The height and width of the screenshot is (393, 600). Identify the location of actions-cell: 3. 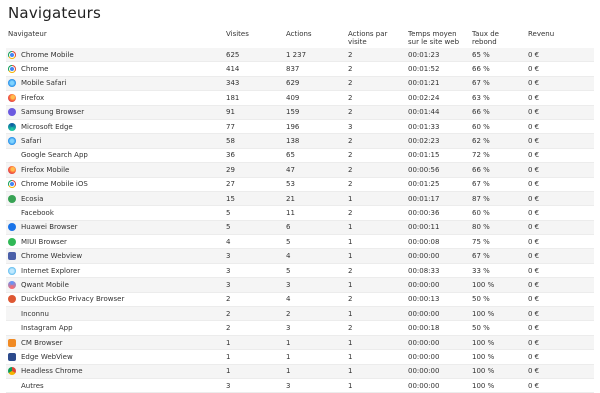
(315, 328).